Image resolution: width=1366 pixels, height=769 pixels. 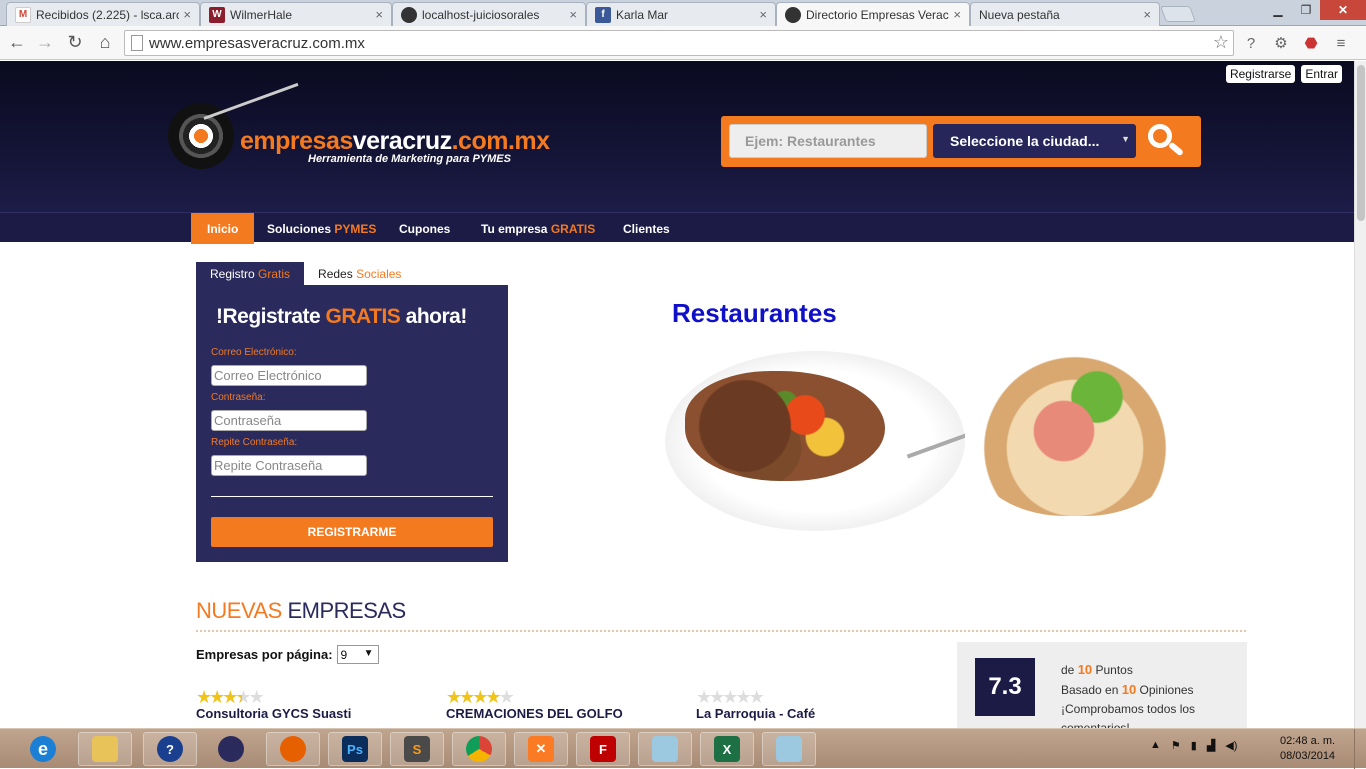 What do you see at coordinates (1281, 43) in the screenshot?
I see `settings-gear-icon: ⚙` at bounding box center [1281, 43].